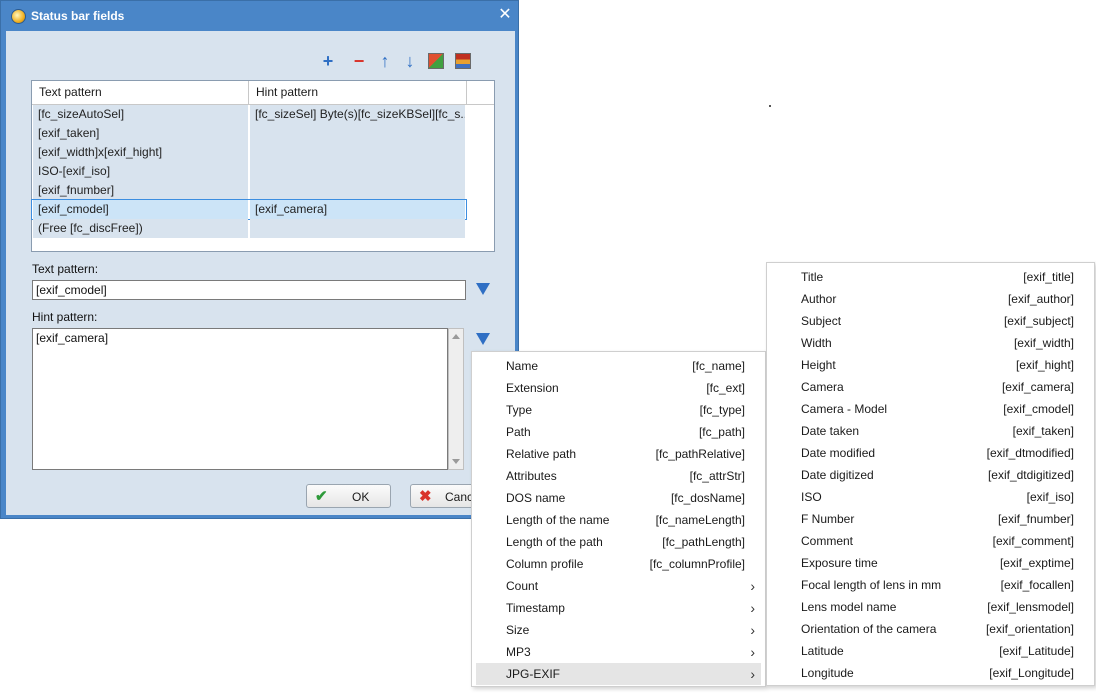 This screenshot has height=693, width=1096. What do you see at coordinates (871, 585) in the screenshot?
I see `menu-item-label: Focal length of lens in mm` at bounding box center [871, 585].